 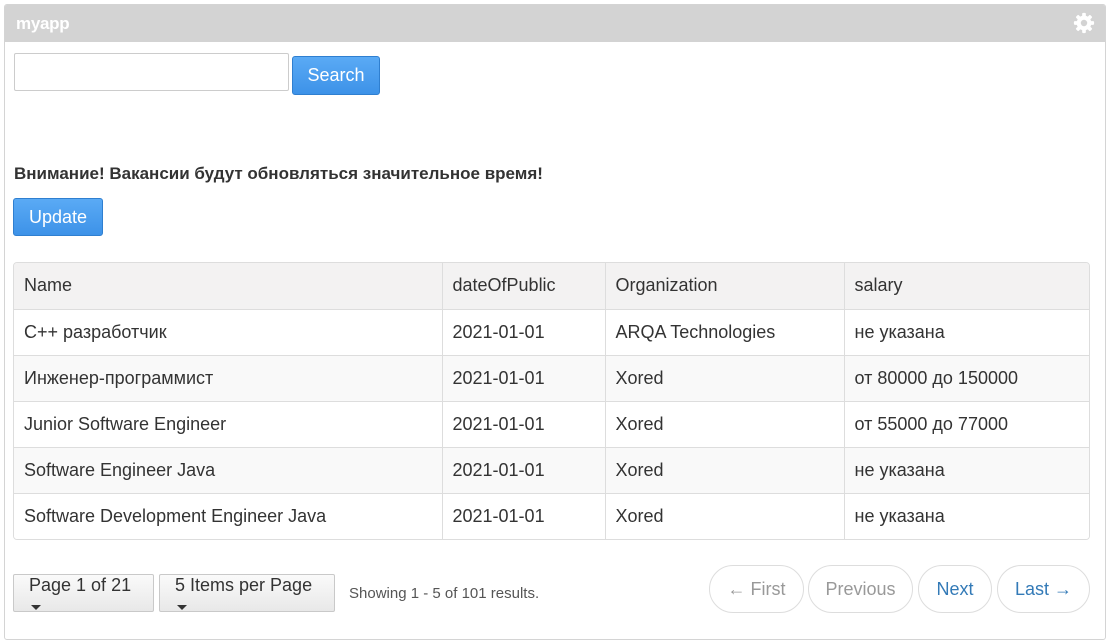 What do you see at coordinates (43, 23) in the screenshot?
I see `app-title: myapp` at bounding box center [43, 23].